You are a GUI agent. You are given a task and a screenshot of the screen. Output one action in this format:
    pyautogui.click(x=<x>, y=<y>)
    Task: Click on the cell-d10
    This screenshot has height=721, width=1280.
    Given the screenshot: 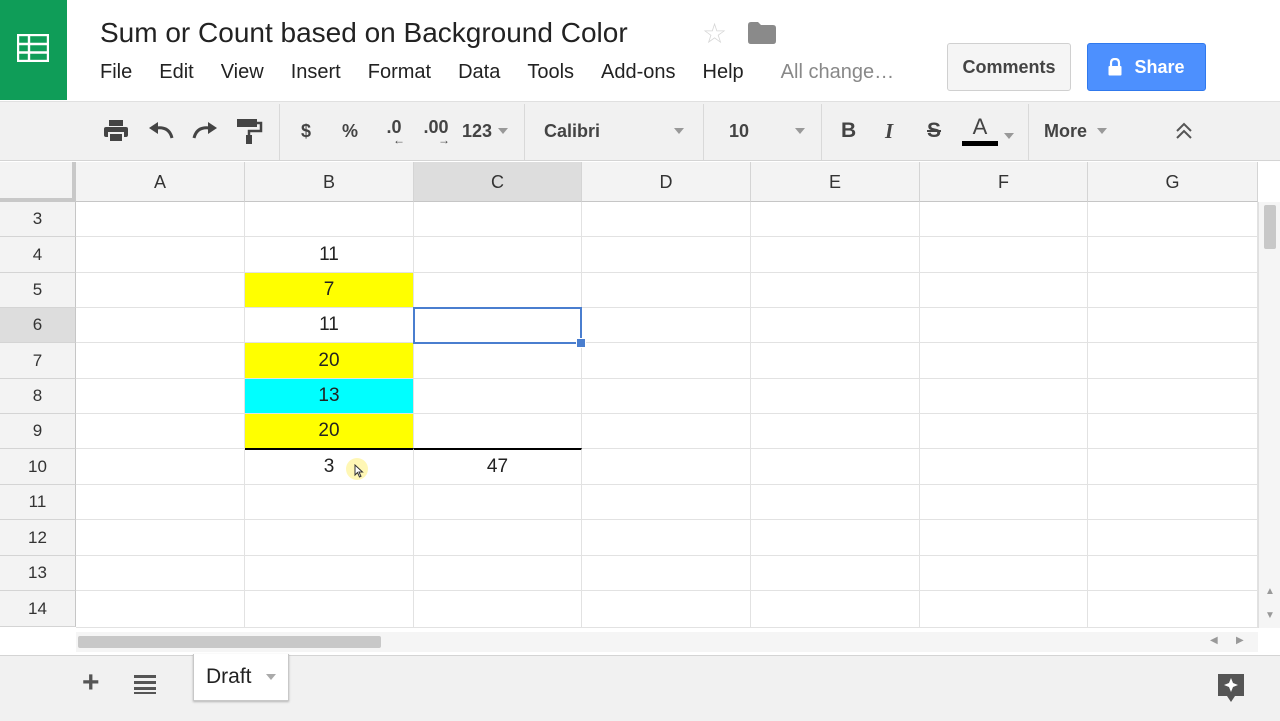 What is the action you would take?
    pyautogui.click(x=666, y=467)
    